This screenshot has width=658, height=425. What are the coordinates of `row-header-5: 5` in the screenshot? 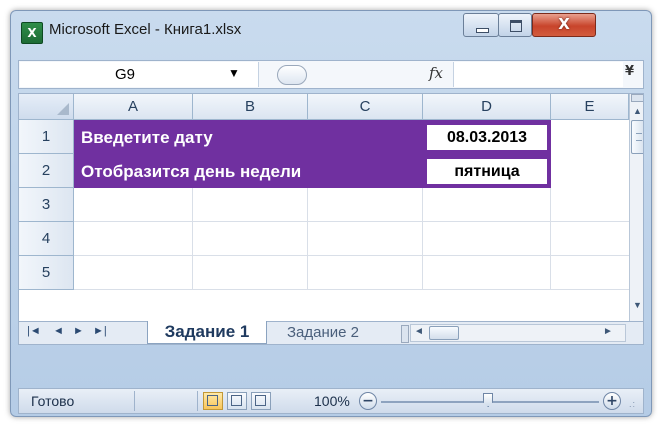 It's located at (46, 273).